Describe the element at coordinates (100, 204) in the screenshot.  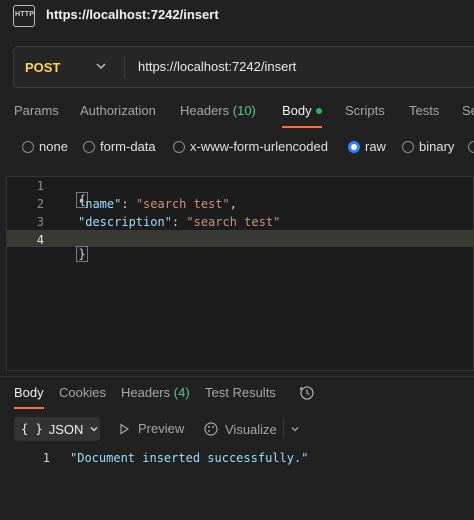
I see `json-key: "name"` at that location.